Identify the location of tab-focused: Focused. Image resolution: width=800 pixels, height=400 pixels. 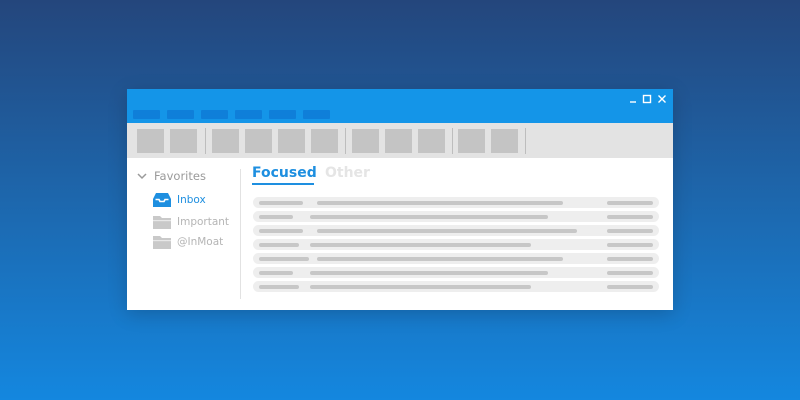
(284, 173).